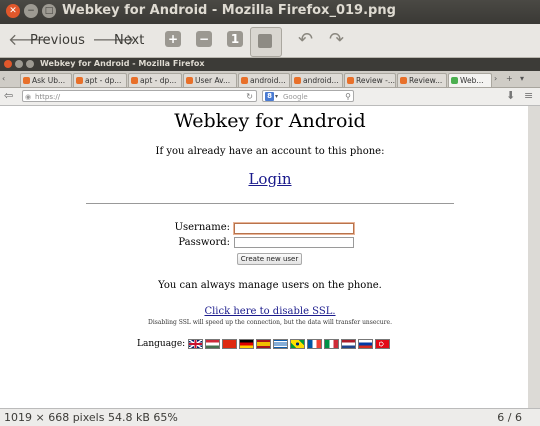 Image resolution: width=540 pixels, height=426 pixels. I want to click on zoom-in-button: +, so click(173, 39).